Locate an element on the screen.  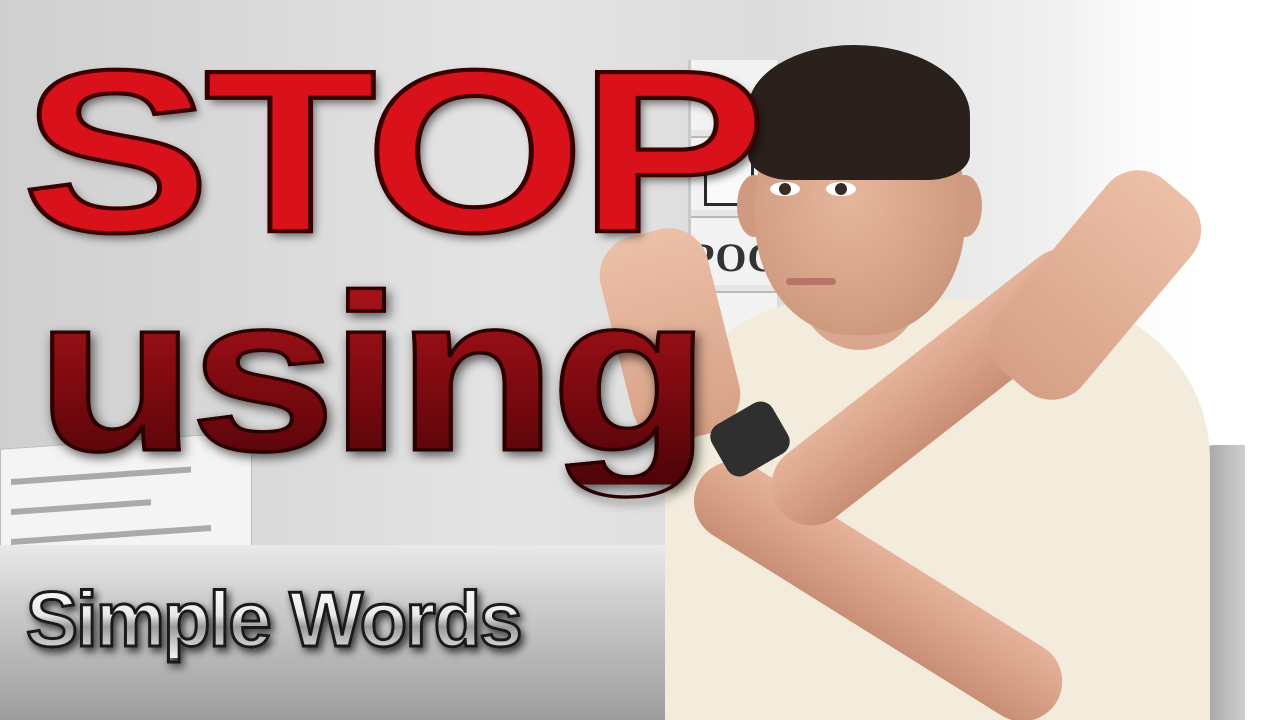
person-eye-left is located at coordinates (785, 189).